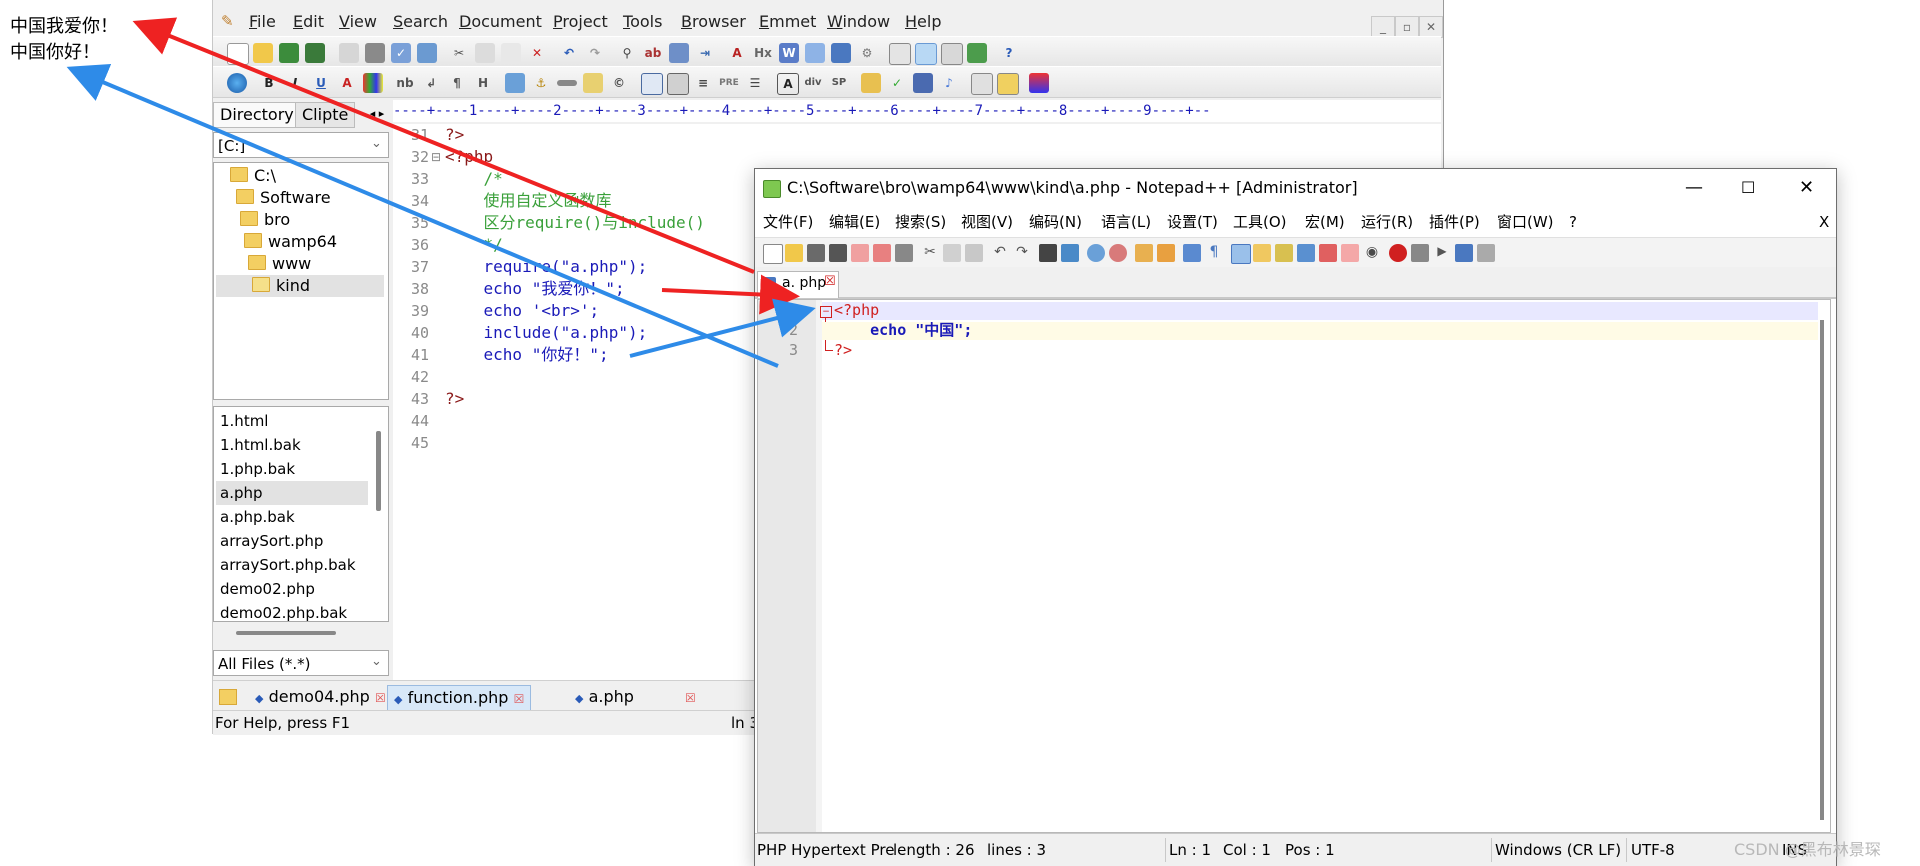 This screenshot has width=1920, height=866. I want to click on redo-icon: ↷, so click(595, 53).